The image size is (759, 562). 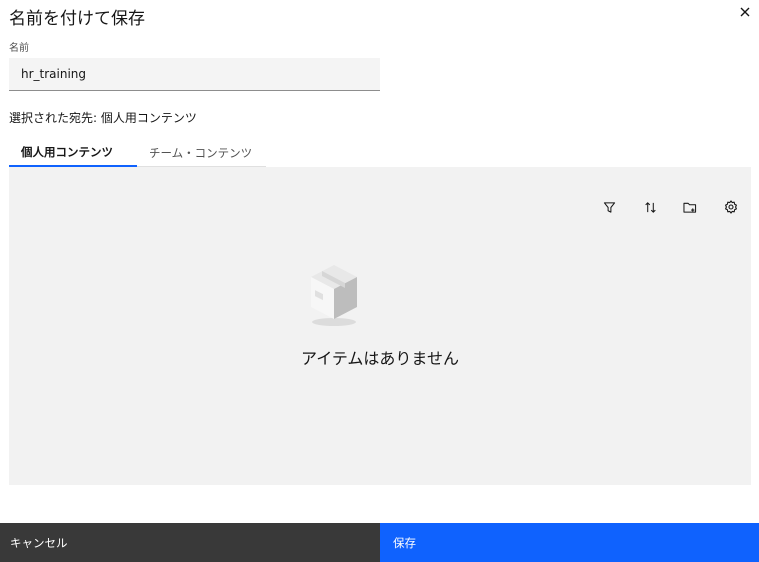 I want to click on cancel-button: キャンセル, so click(x=190, y=542).